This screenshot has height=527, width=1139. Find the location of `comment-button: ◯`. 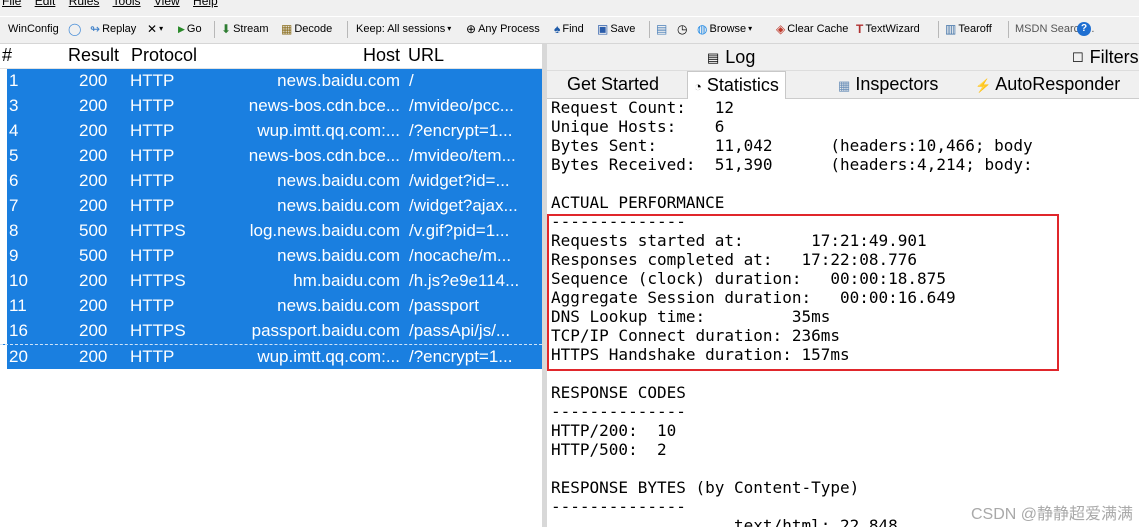

comment-button: ◯ is located at coordinates (74, 29).